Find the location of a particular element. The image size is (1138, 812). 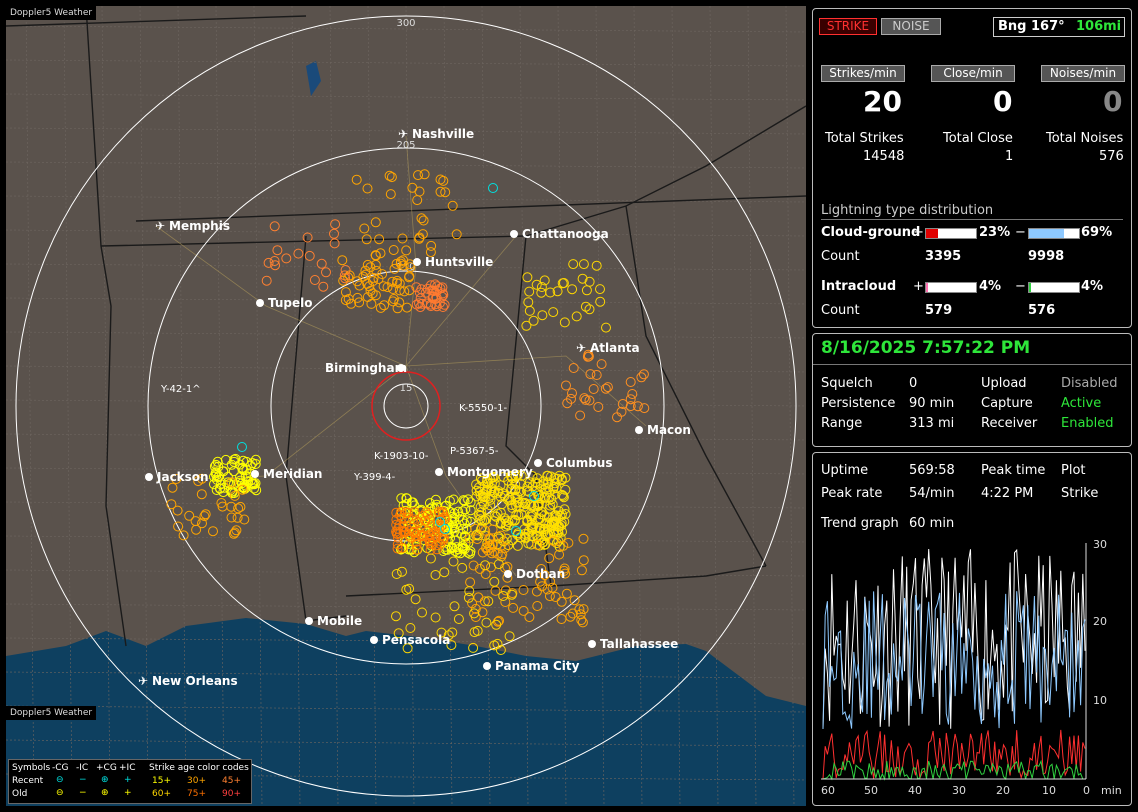

intracloud-label: Intracloud is located at coordinates (859, 286).